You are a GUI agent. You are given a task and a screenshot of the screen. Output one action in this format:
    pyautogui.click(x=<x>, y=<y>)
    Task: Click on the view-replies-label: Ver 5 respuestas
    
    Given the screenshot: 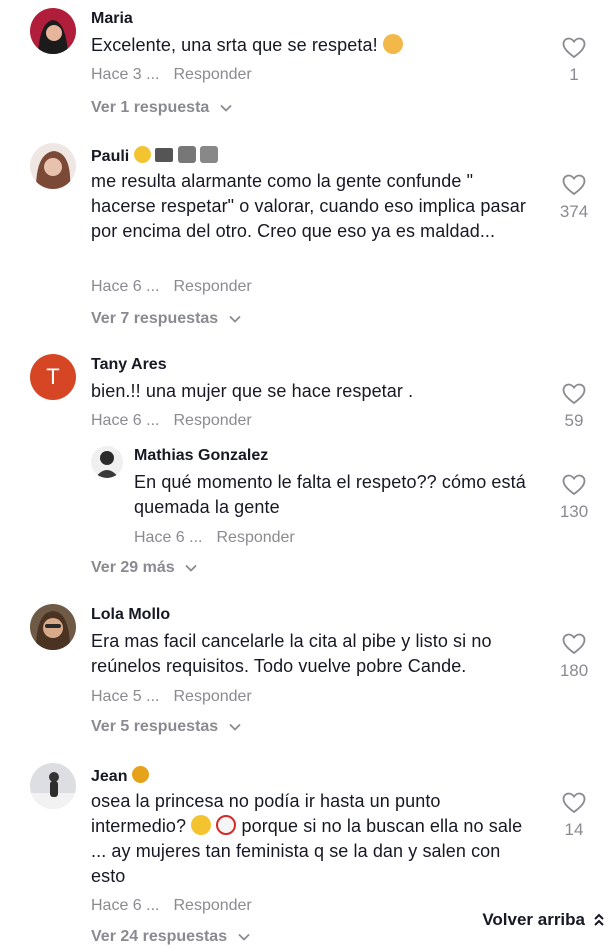 What is the action you would take?
    pyautogui.click(x=155, y=726)
    